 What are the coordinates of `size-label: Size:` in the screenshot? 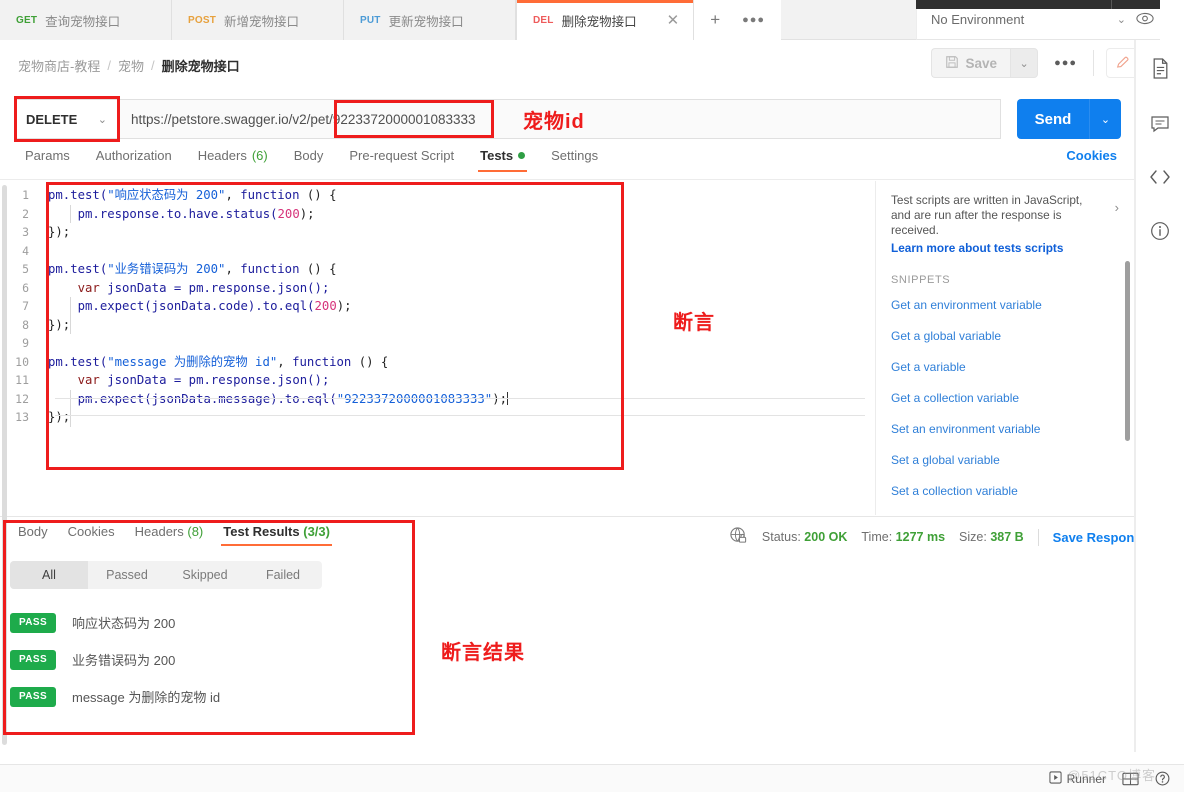 It's located at (973, 537).